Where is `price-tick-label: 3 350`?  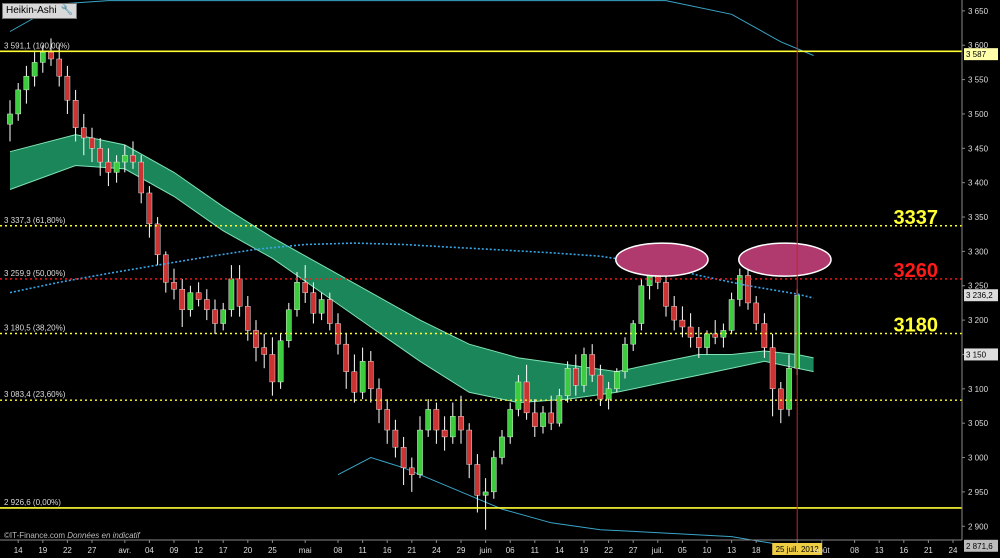
price-tick-label: 3 350 is located at coordinates (978, 217).